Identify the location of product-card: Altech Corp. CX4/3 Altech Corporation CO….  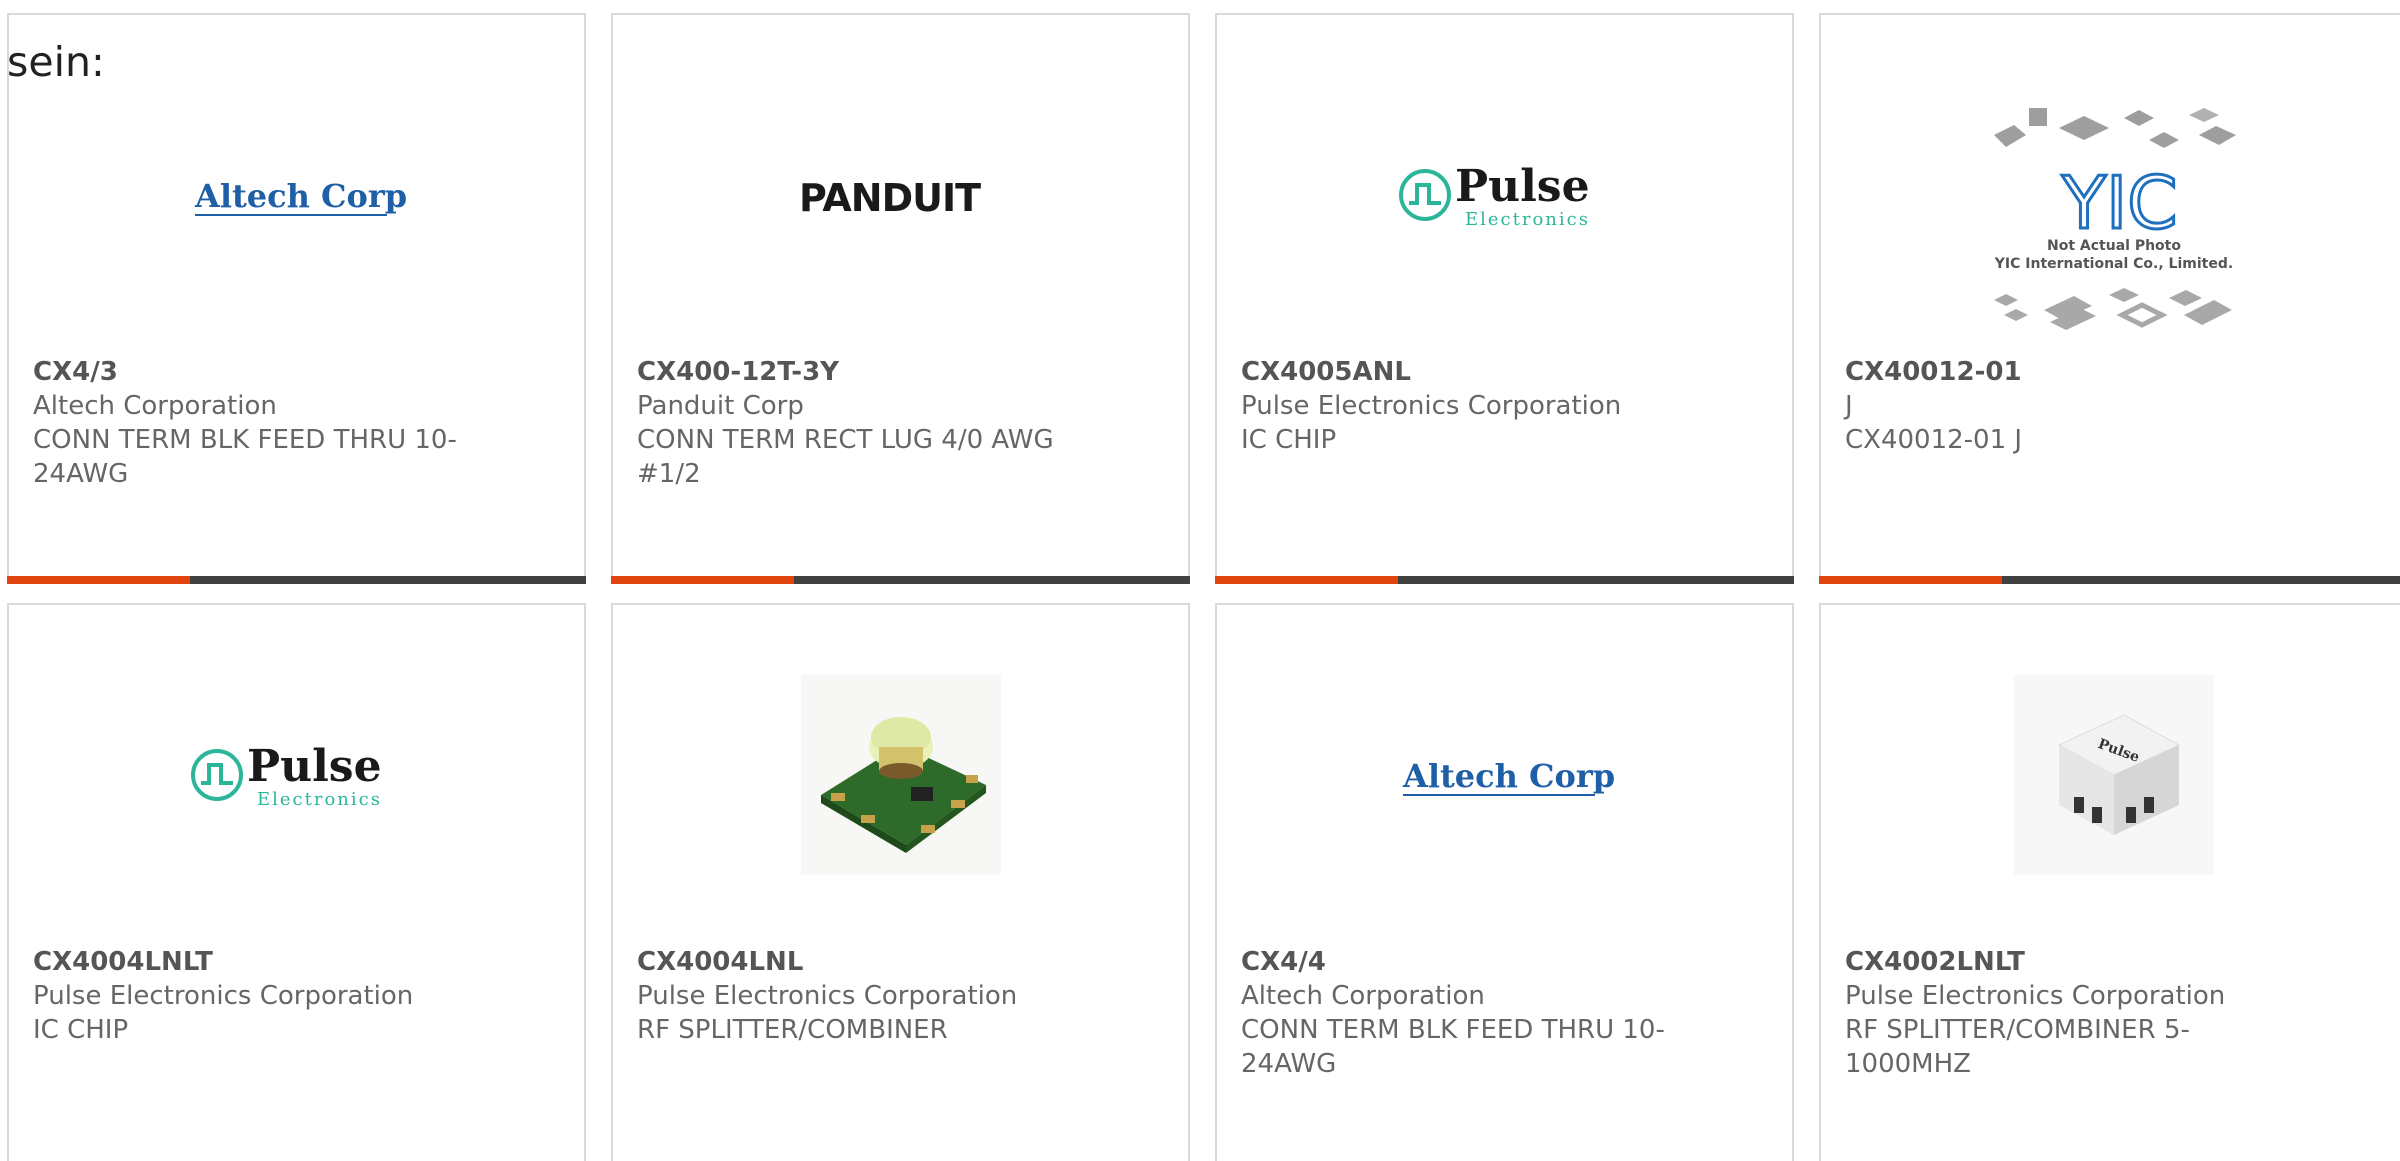
(296, 298).